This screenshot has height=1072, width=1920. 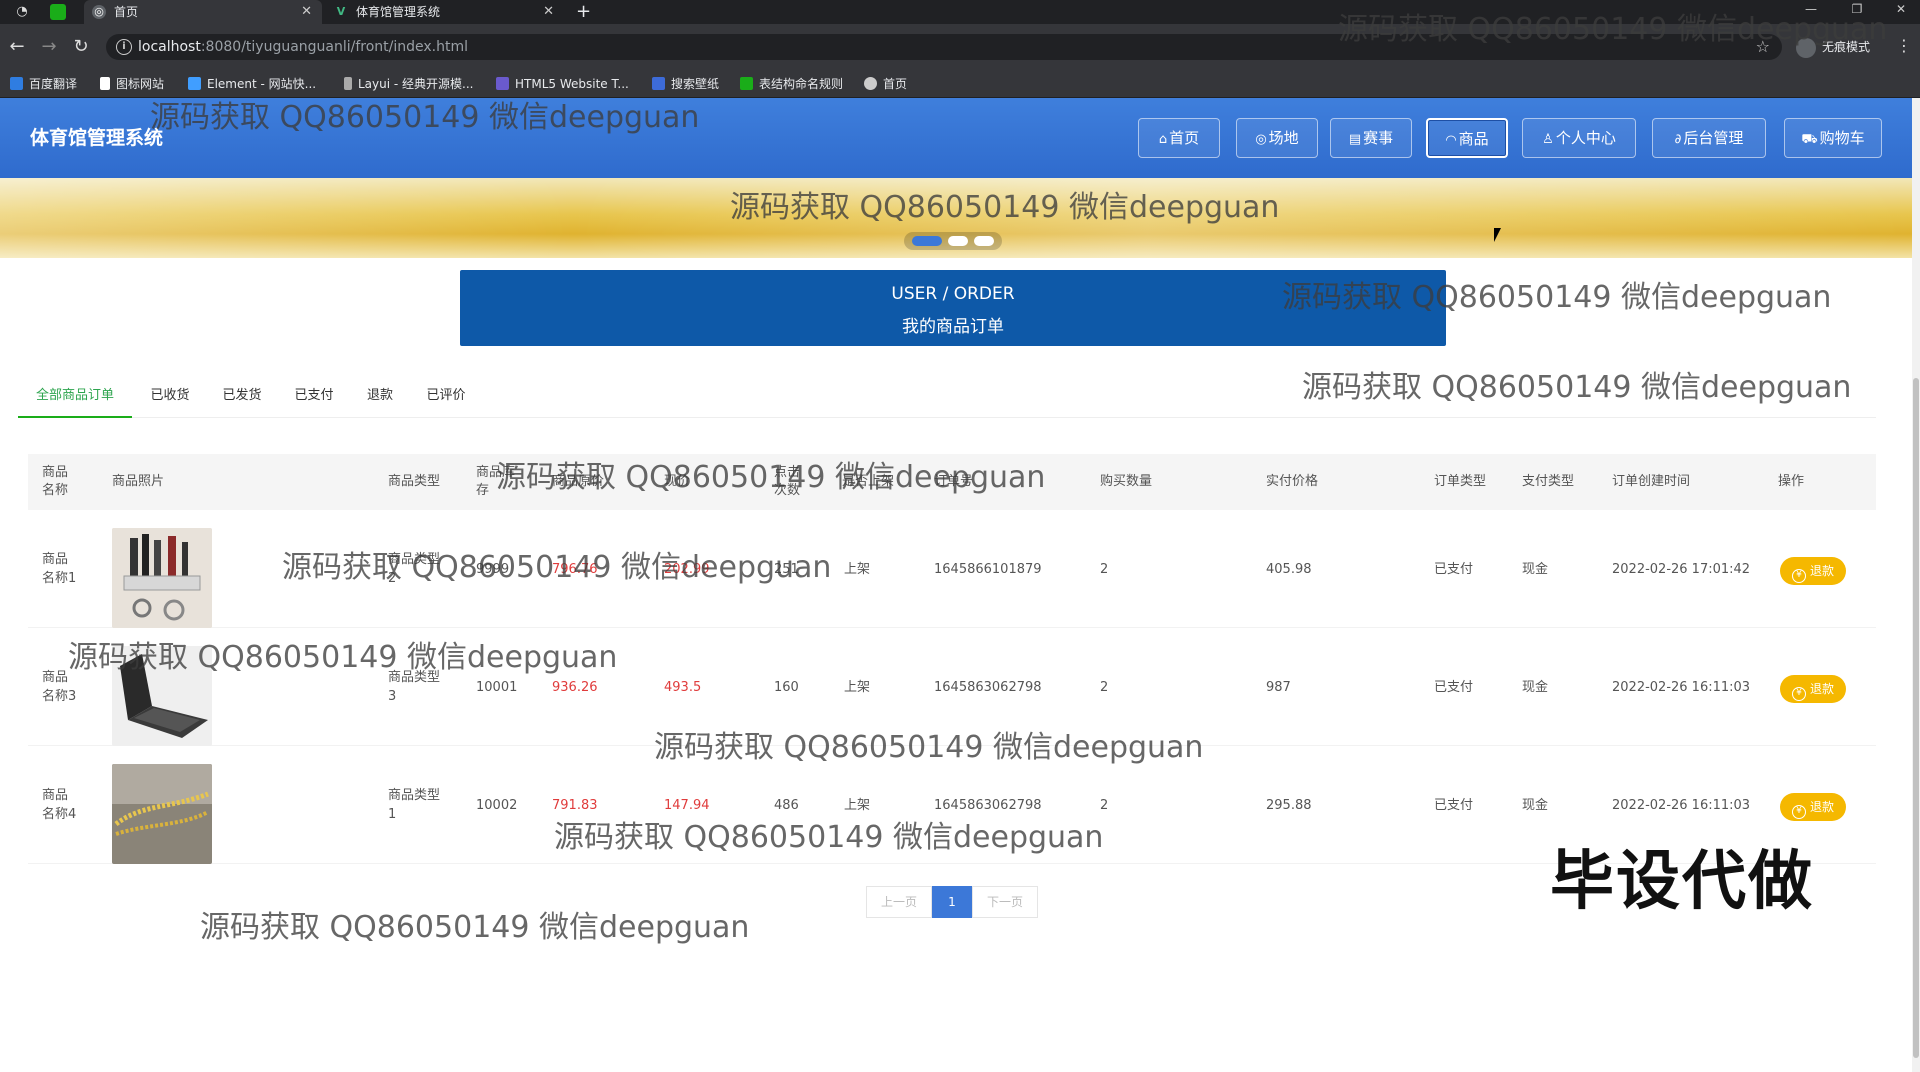 I want to click on col-header: 订单创建时间, so click(x=1651, y=481).